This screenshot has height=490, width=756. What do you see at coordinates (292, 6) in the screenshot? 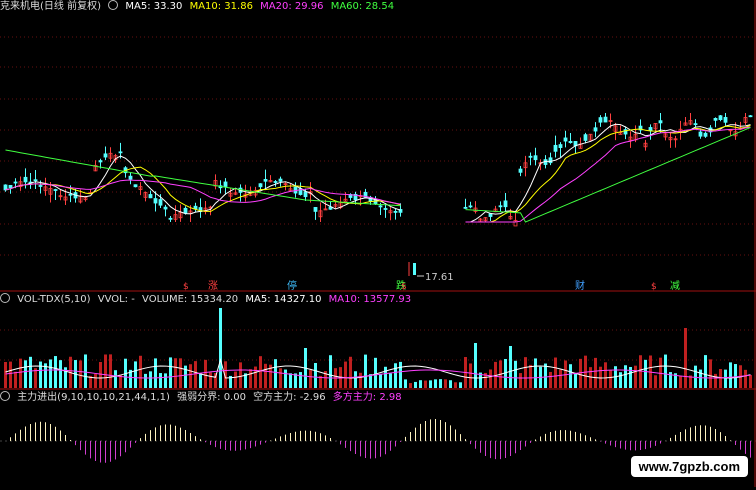
I see `ma20-label: MA20: 29.96` at bounding box center [292, 6].